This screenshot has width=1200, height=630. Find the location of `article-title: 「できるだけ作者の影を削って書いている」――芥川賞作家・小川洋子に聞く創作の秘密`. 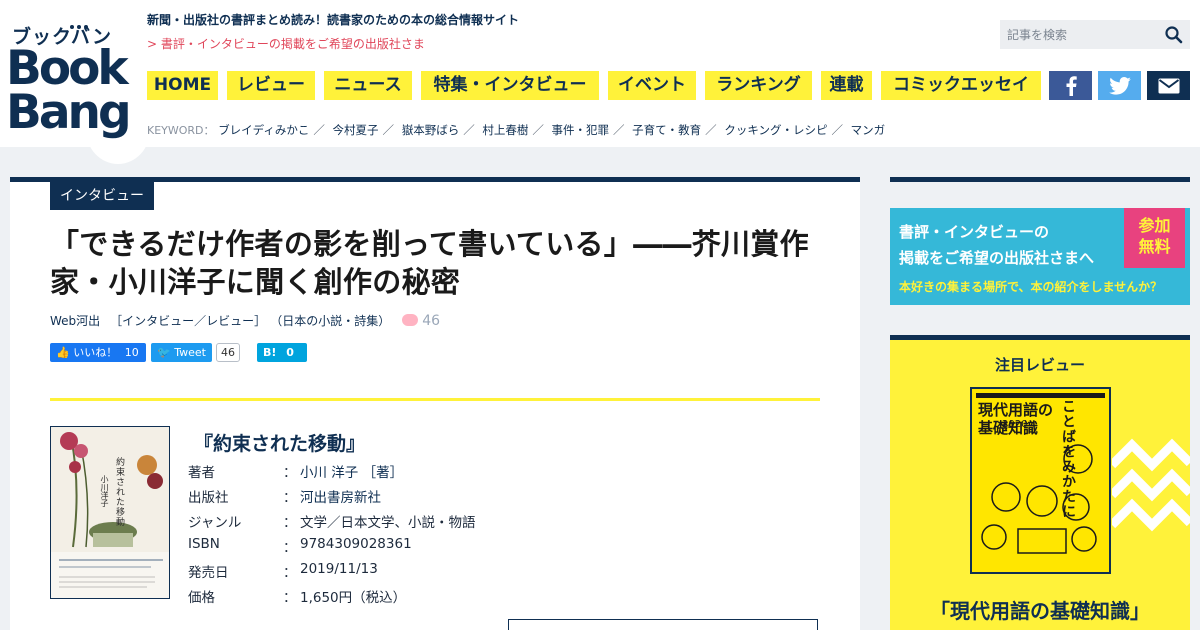

article-title: 「できるだけ作者の影を削って書いている」――芥川賞作家・小川洋子に聞く創作の秘密 is located at coordinates (429, 263).